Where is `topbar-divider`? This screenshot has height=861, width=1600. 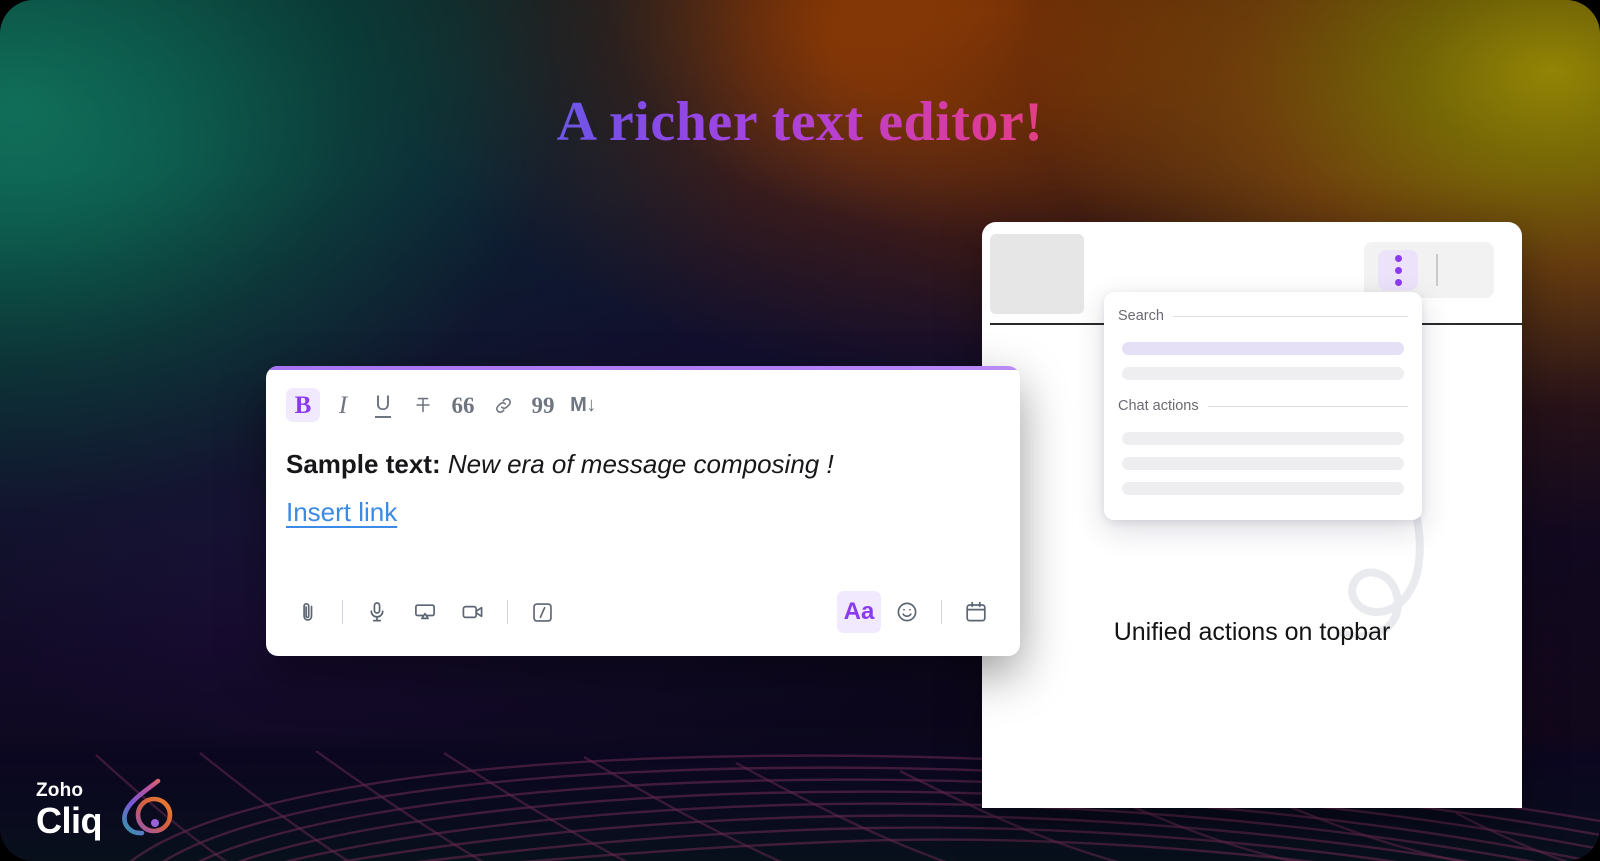 topbar-divider is located at coordinates (1437, 270).